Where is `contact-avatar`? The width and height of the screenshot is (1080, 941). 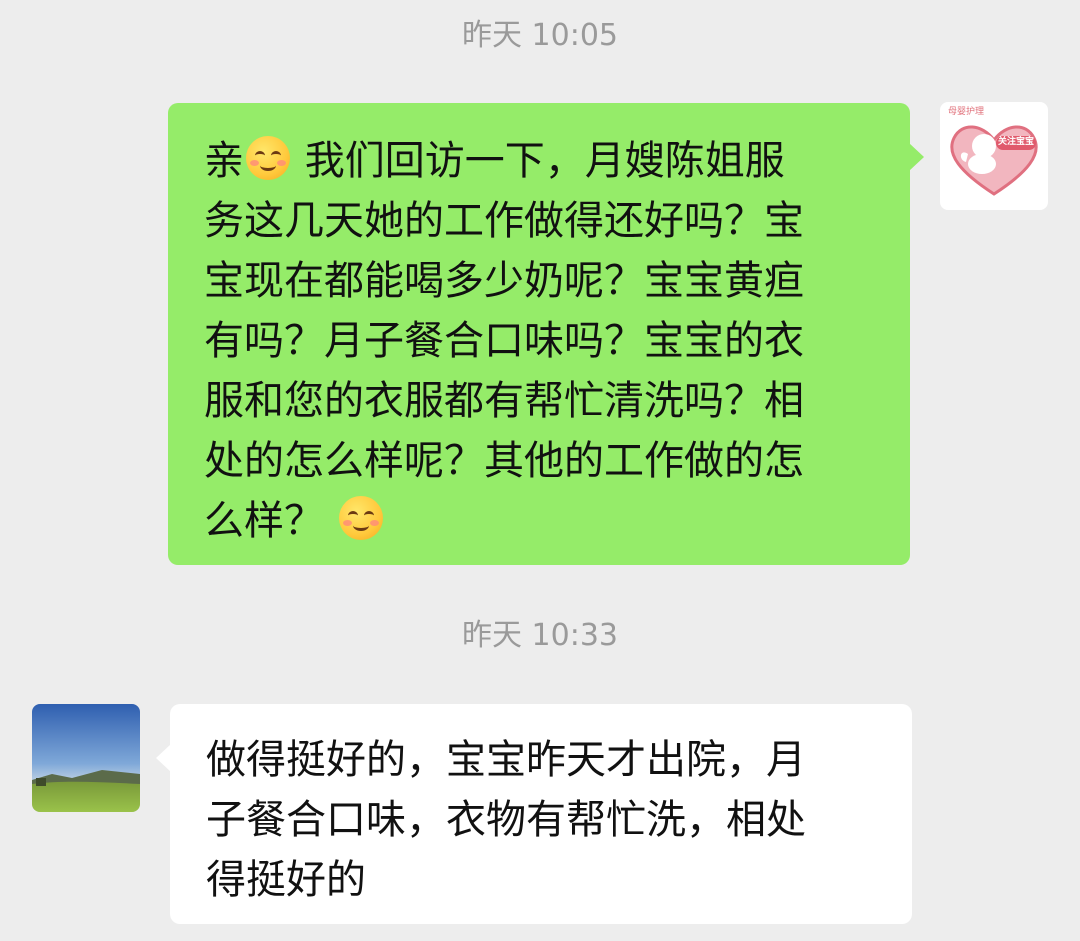 contact-avatar is located at coordinates (86, 758).